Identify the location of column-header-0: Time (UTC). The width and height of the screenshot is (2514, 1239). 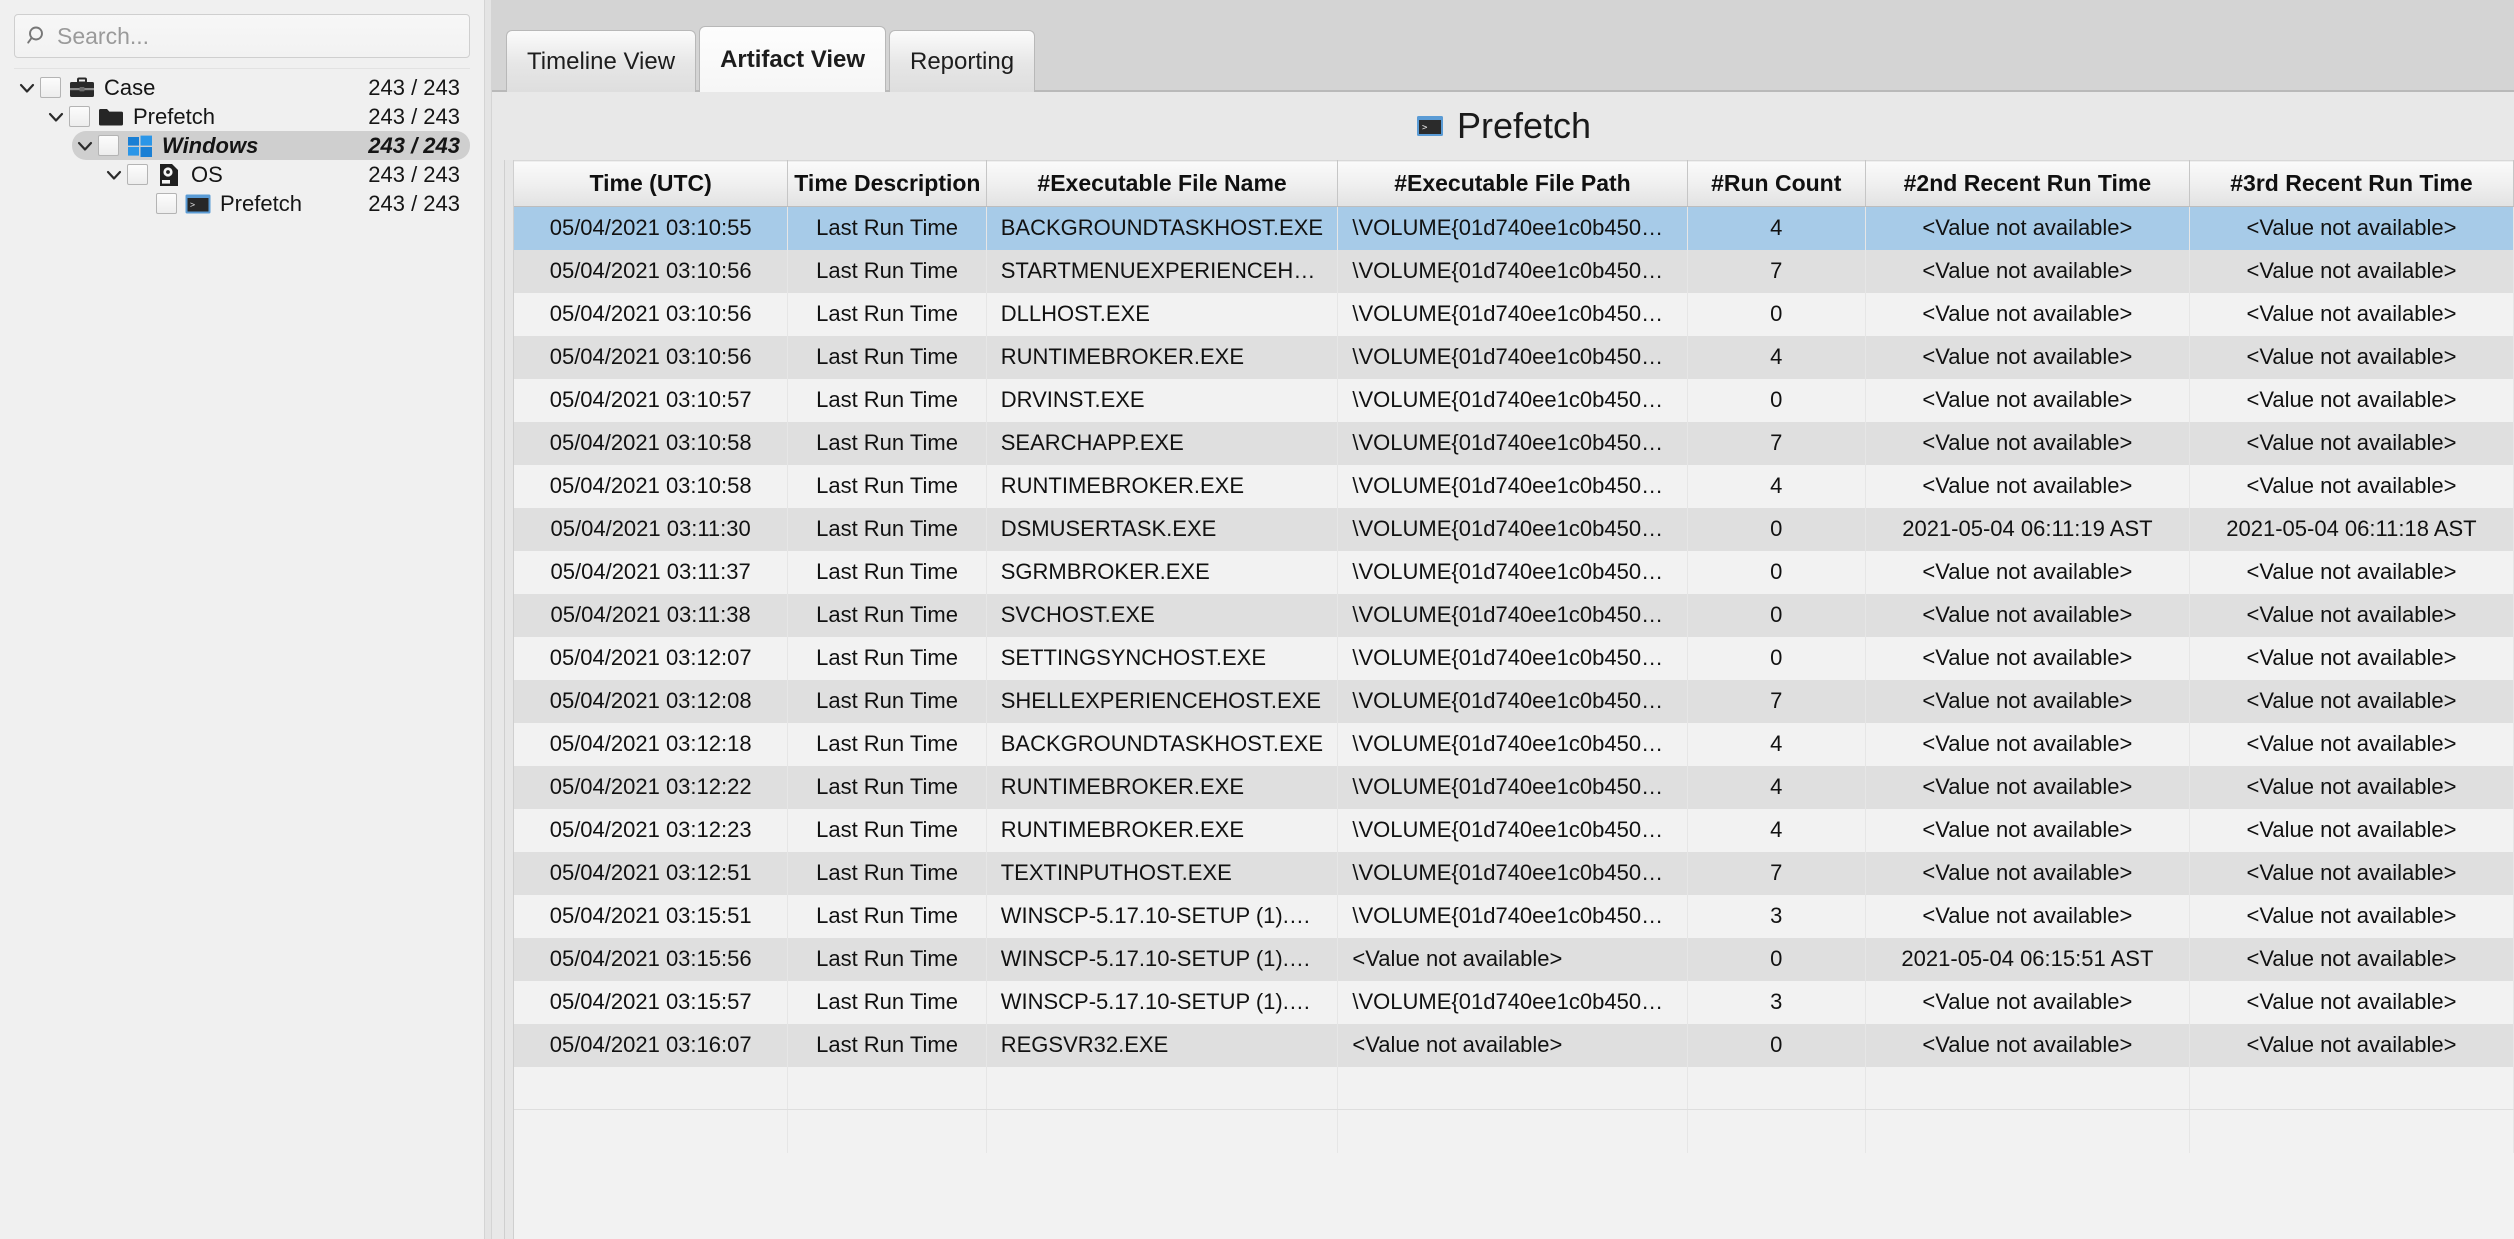
(651, 183).